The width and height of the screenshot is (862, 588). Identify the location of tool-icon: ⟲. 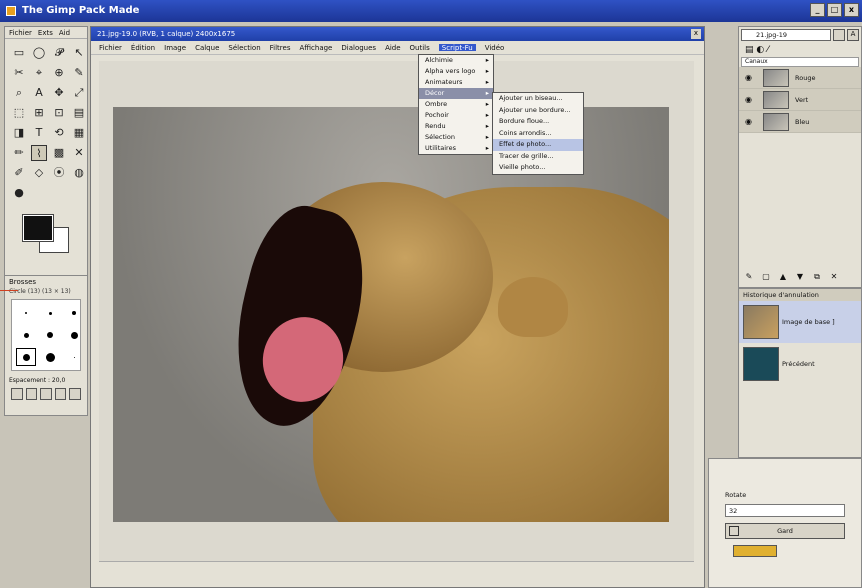
(59, 133).